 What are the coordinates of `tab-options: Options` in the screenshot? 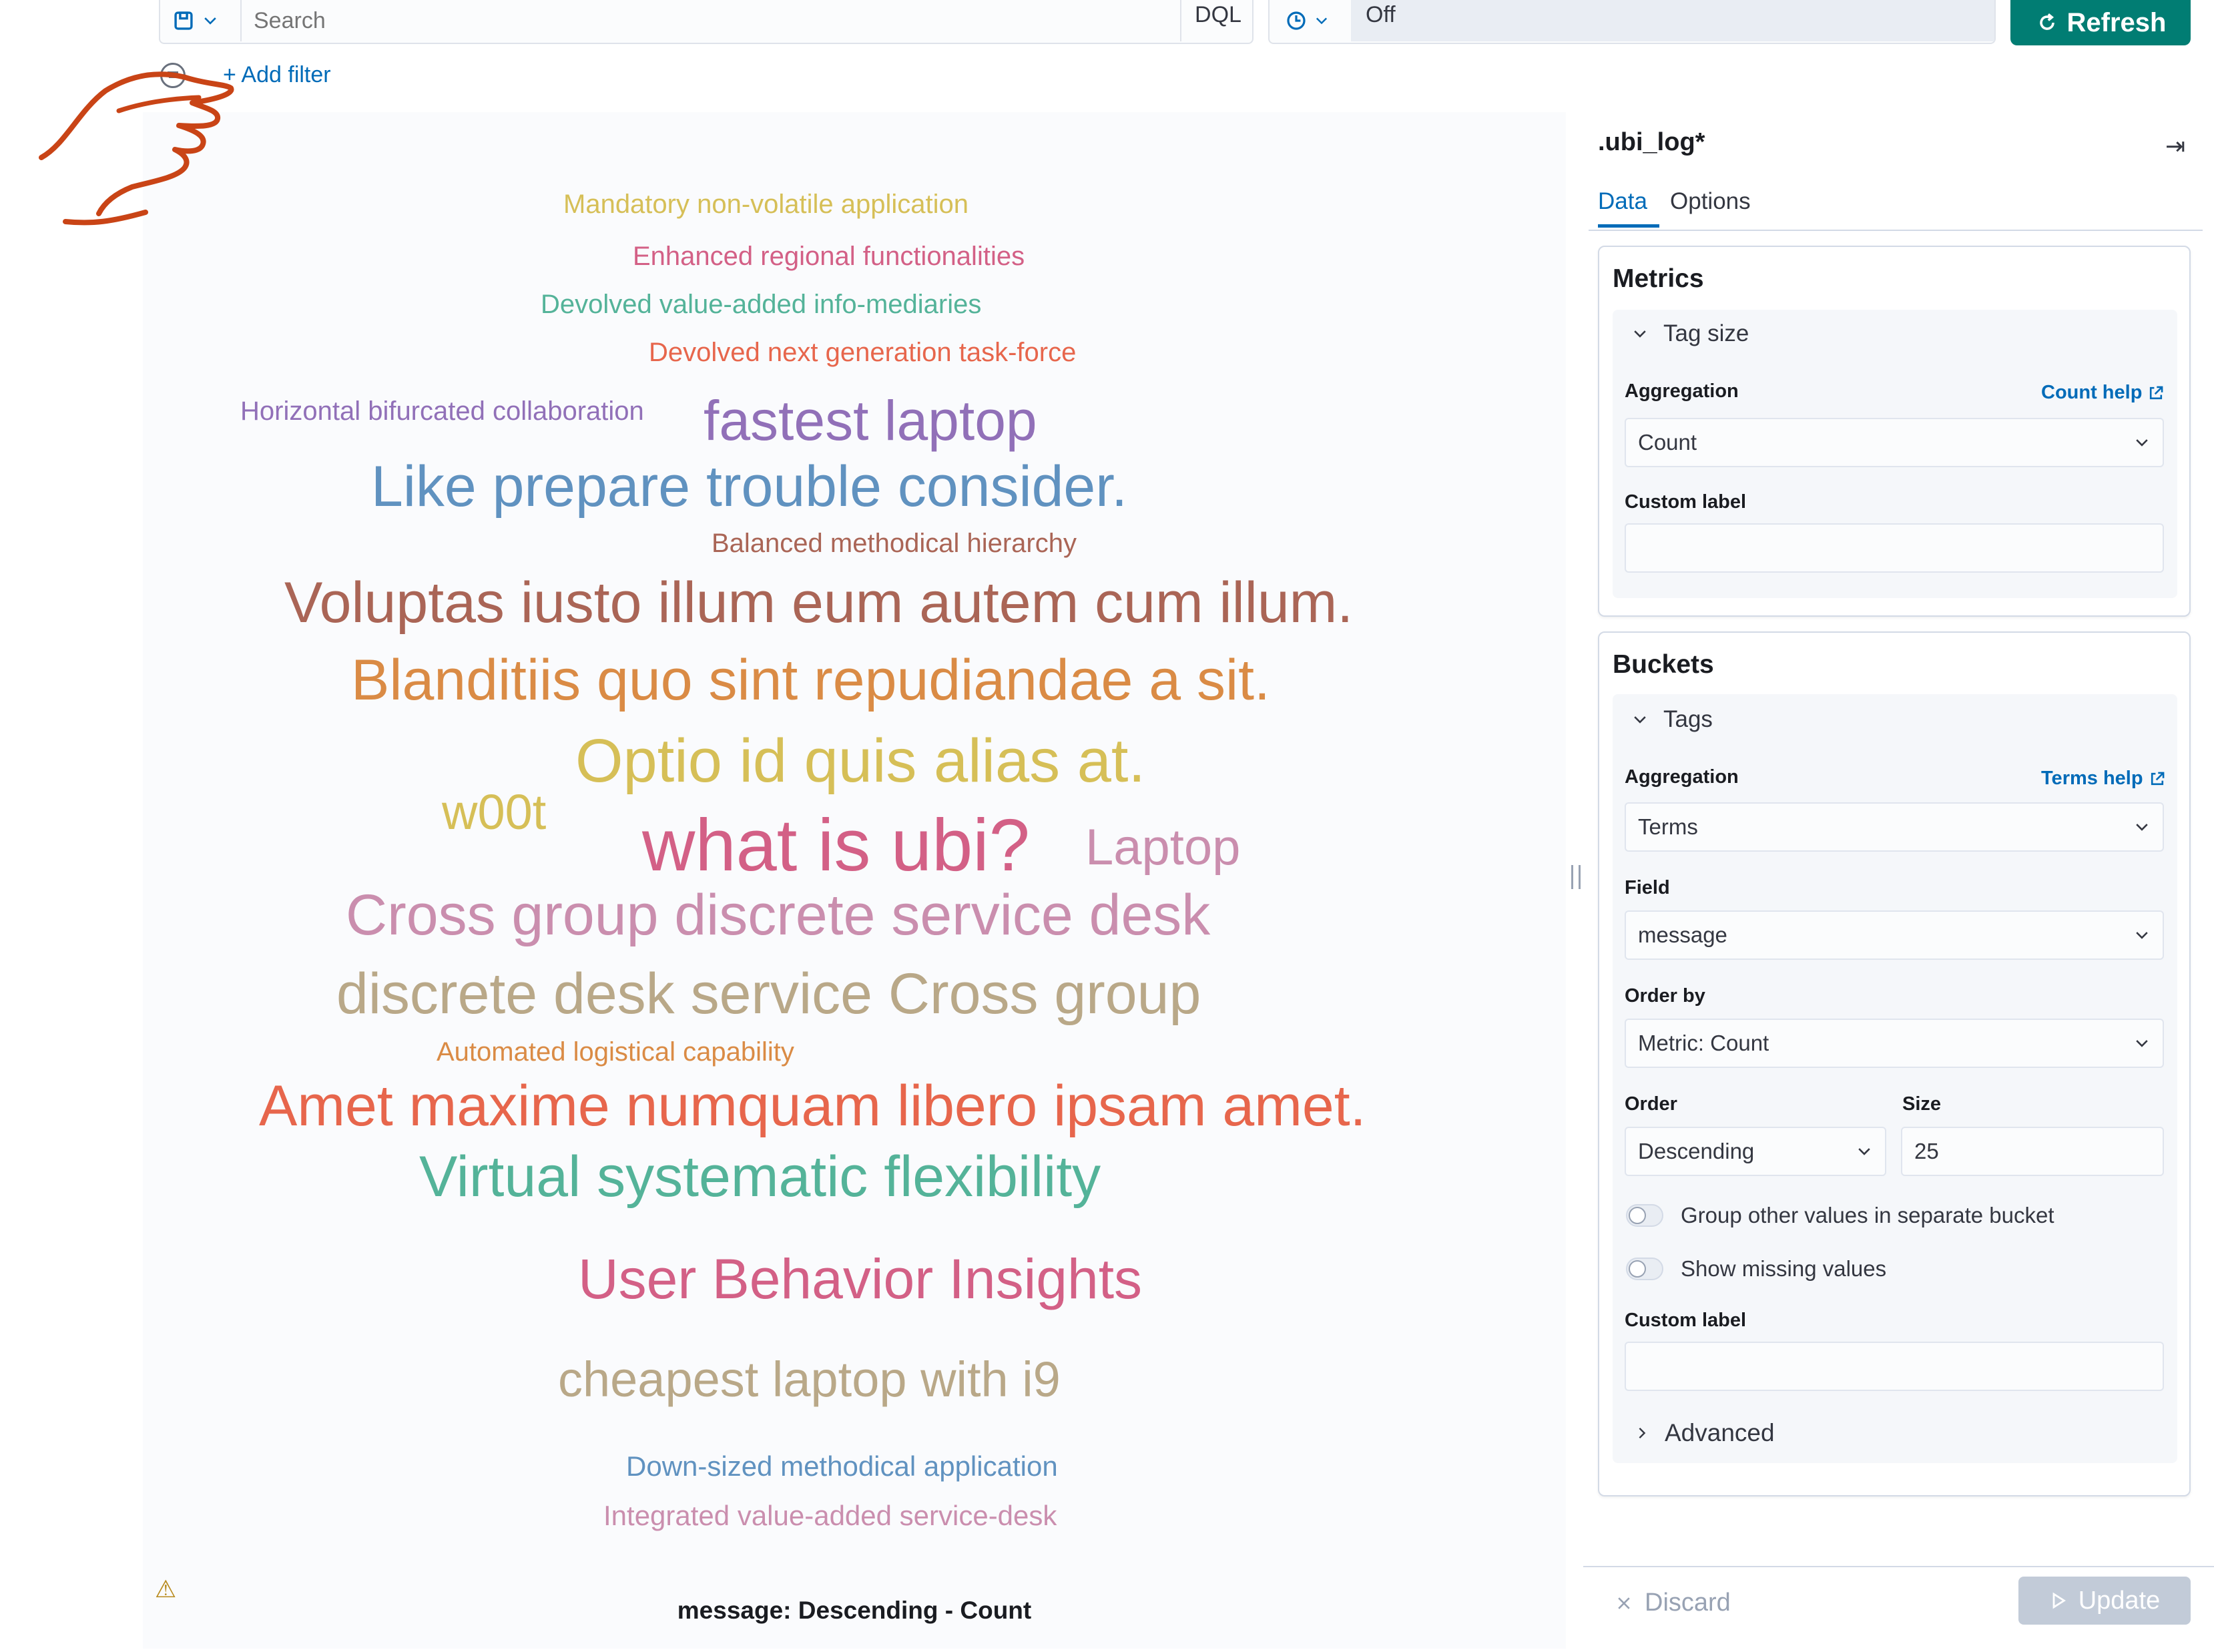 It's located at (1710, 201).